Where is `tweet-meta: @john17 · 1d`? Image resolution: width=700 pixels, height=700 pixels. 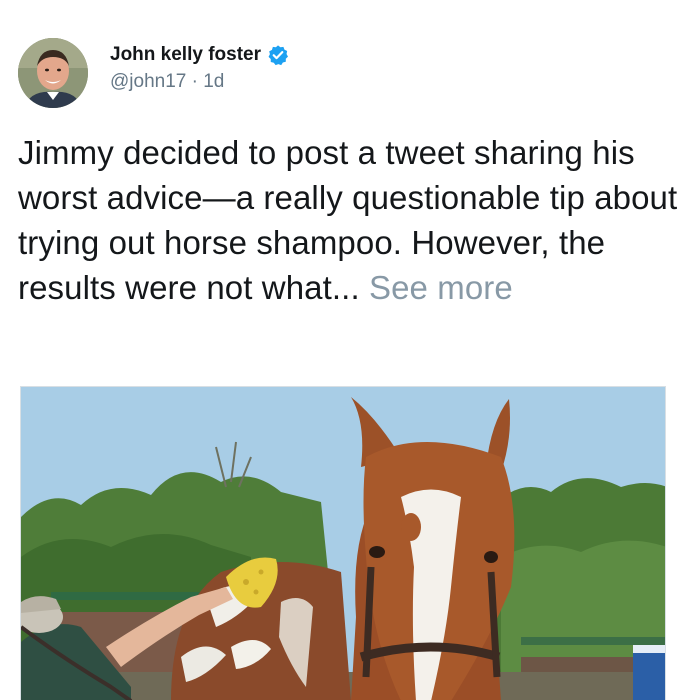 tweet-meta: @john17 · 1d is located at coordinates (199, 82).